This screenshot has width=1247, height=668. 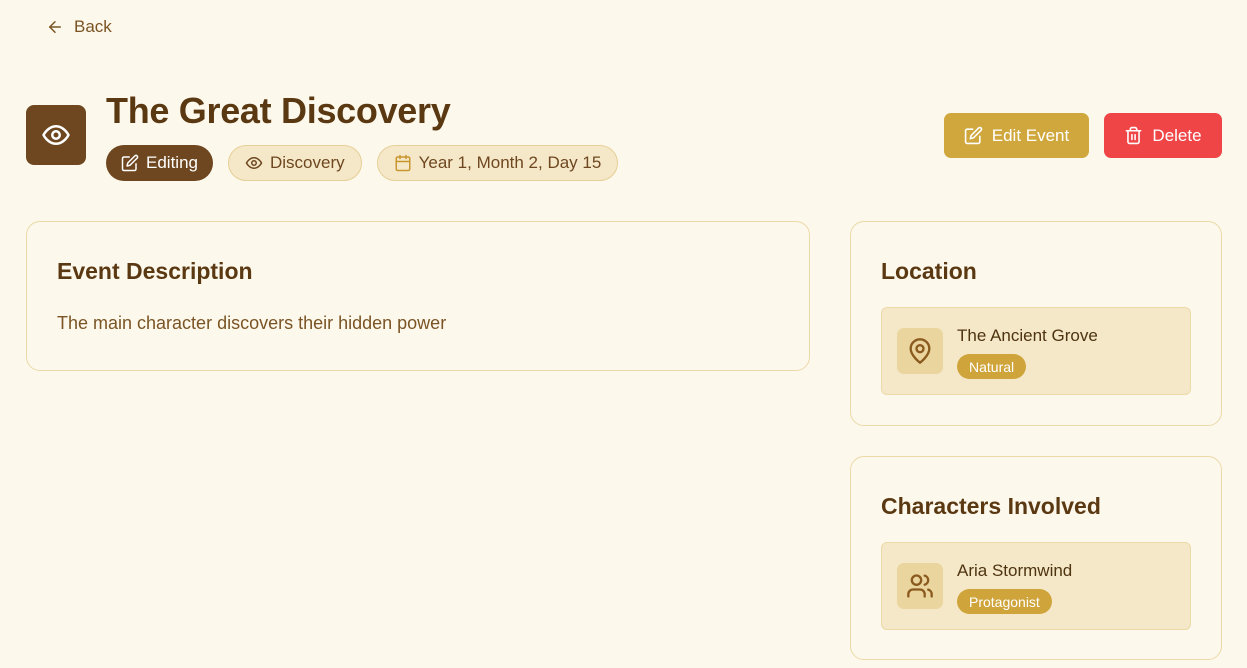 What do you see at coordinates (929, 271) in the screenshot?
I see `location-heading: Location` at bounding box center [929, 271].